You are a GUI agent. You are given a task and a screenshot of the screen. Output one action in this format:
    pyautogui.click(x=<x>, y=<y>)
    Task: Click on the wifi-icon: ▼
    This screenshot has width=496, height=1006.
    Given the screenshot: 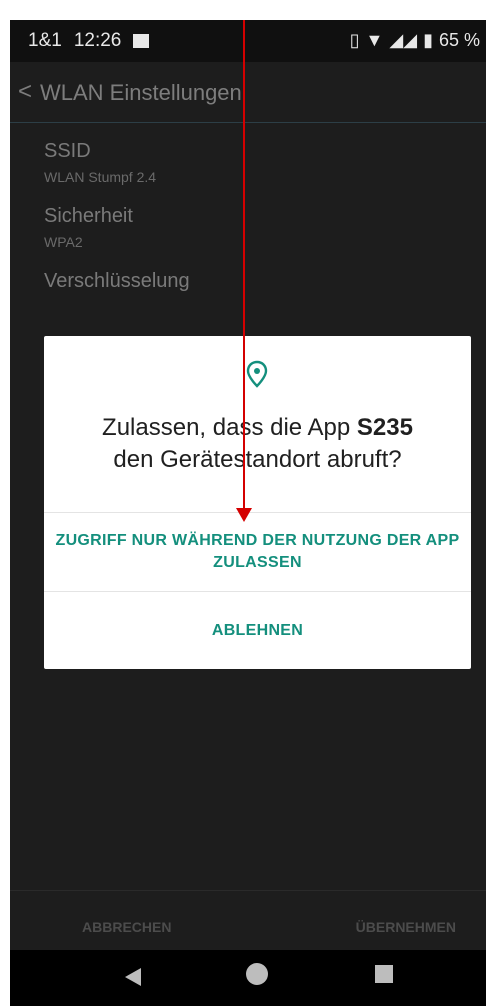 What is the action you would take?
    pyautogui.click(x=374, y=40)
    